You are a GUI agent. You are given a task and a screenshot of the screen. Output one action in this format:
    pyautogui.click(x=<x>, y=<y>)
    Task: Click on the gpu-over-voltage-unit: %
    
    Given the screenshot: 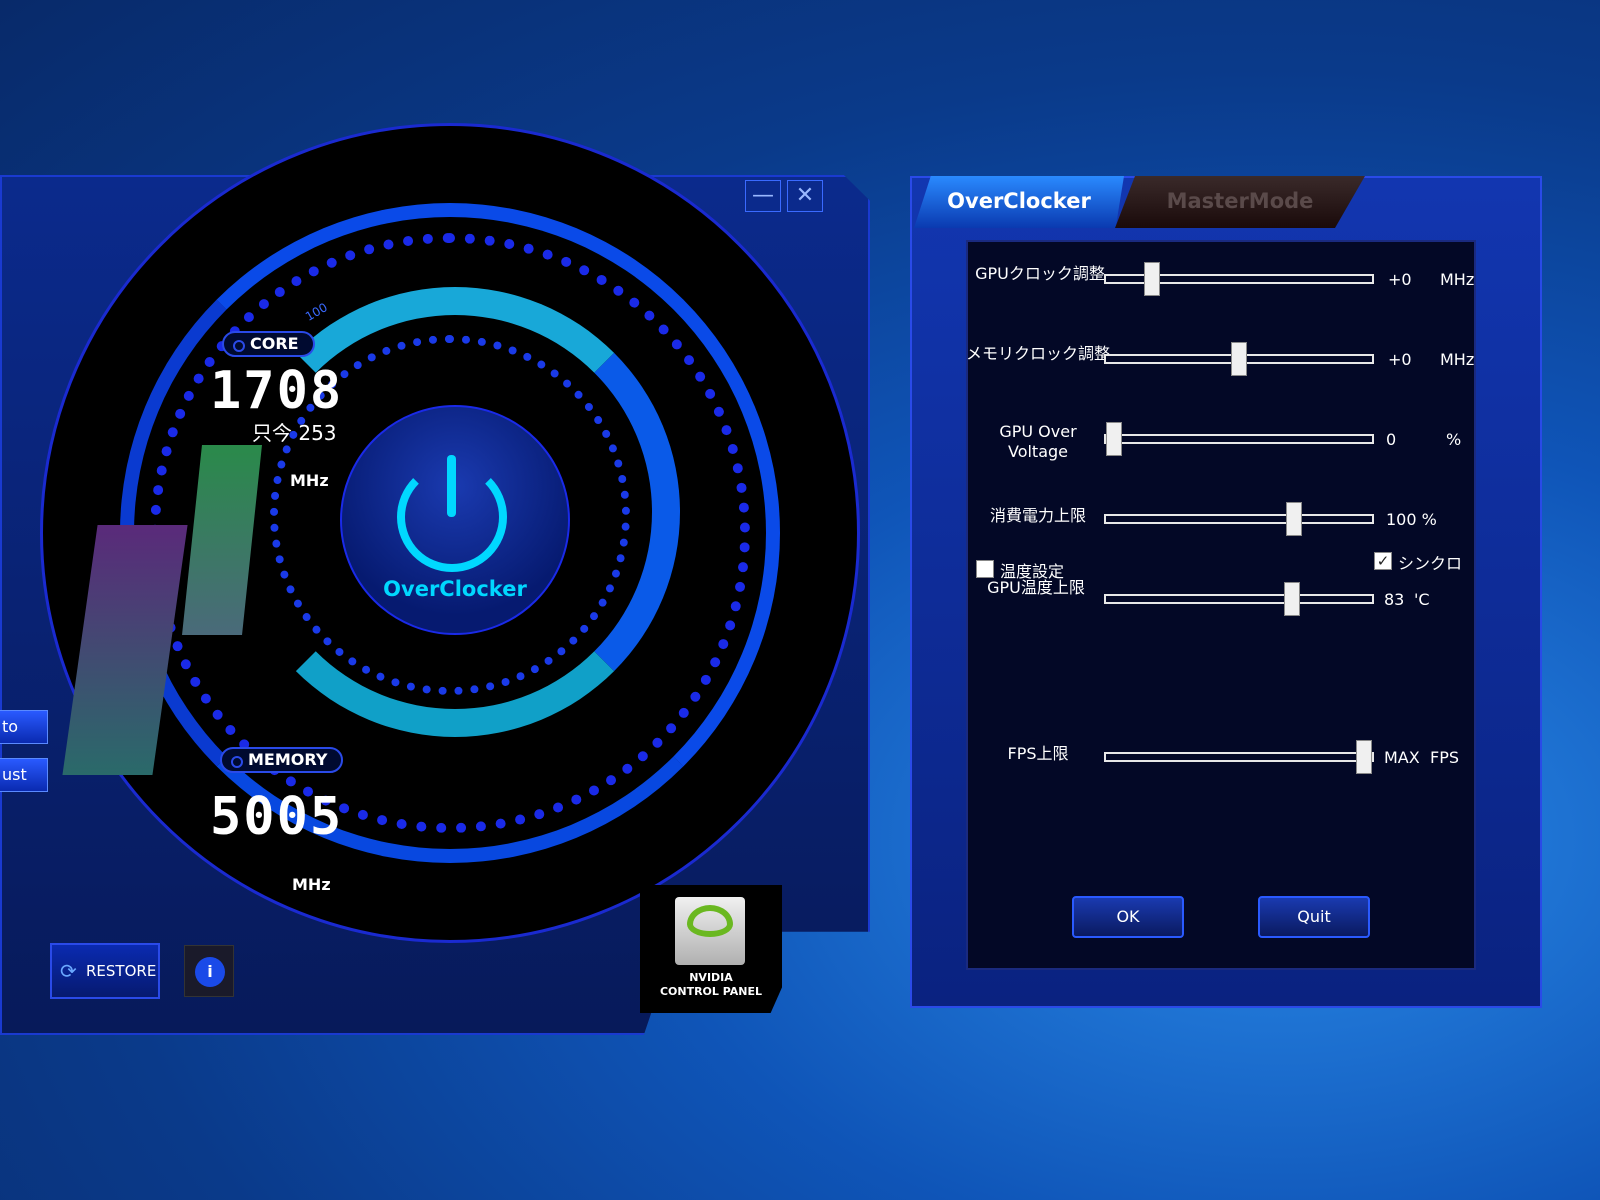 What is the action you would take?
    pyautogui.click(x=1454, y=439)
    